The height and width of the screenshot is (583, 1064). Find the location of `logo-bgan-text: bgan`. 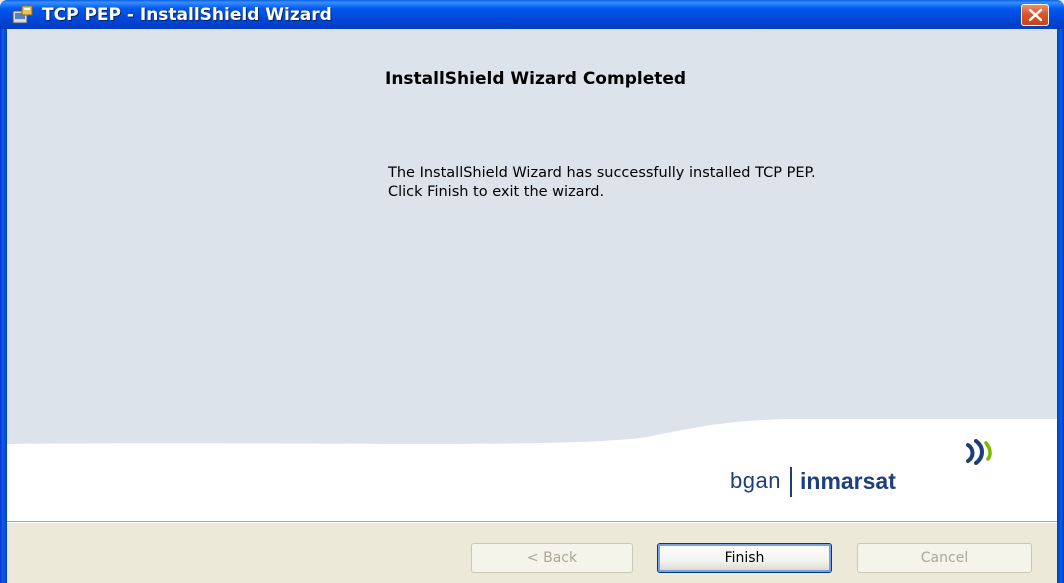

logo-bgan-text: bgan is located at coordinates (755, 480).